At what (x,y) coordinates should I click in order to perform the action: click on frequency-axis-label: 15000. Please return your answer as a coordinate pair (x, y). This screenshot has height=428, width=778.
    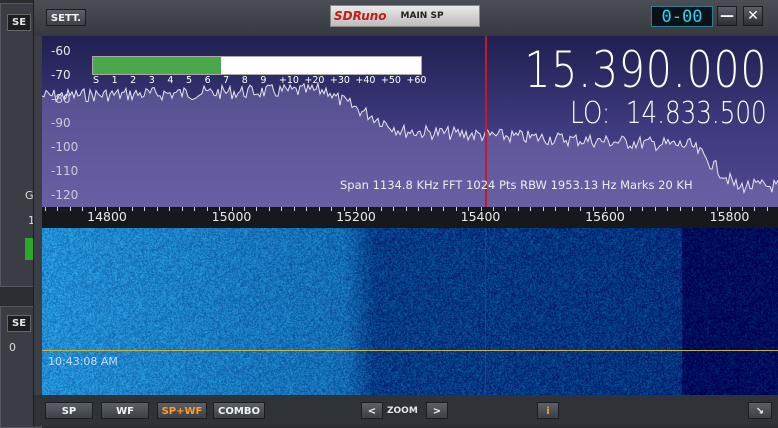
    Looking at the image, I should click on (231, 216).